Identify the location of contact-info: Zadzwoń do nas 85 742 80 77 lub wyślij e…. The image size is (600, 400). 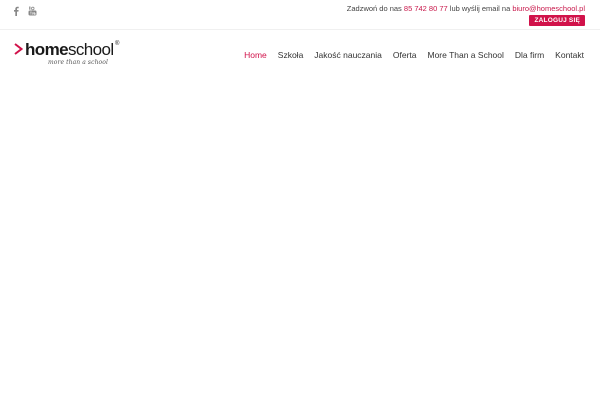
(466, 9).